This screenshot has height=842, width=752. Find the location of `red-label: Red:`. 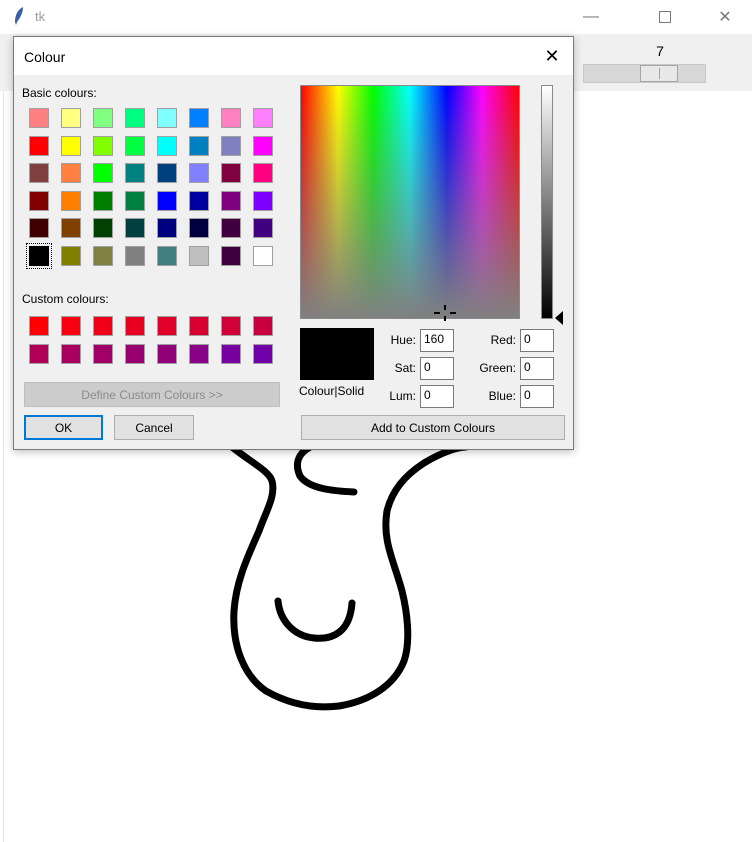

red-label: Red: is located at coordinates (503, 340).